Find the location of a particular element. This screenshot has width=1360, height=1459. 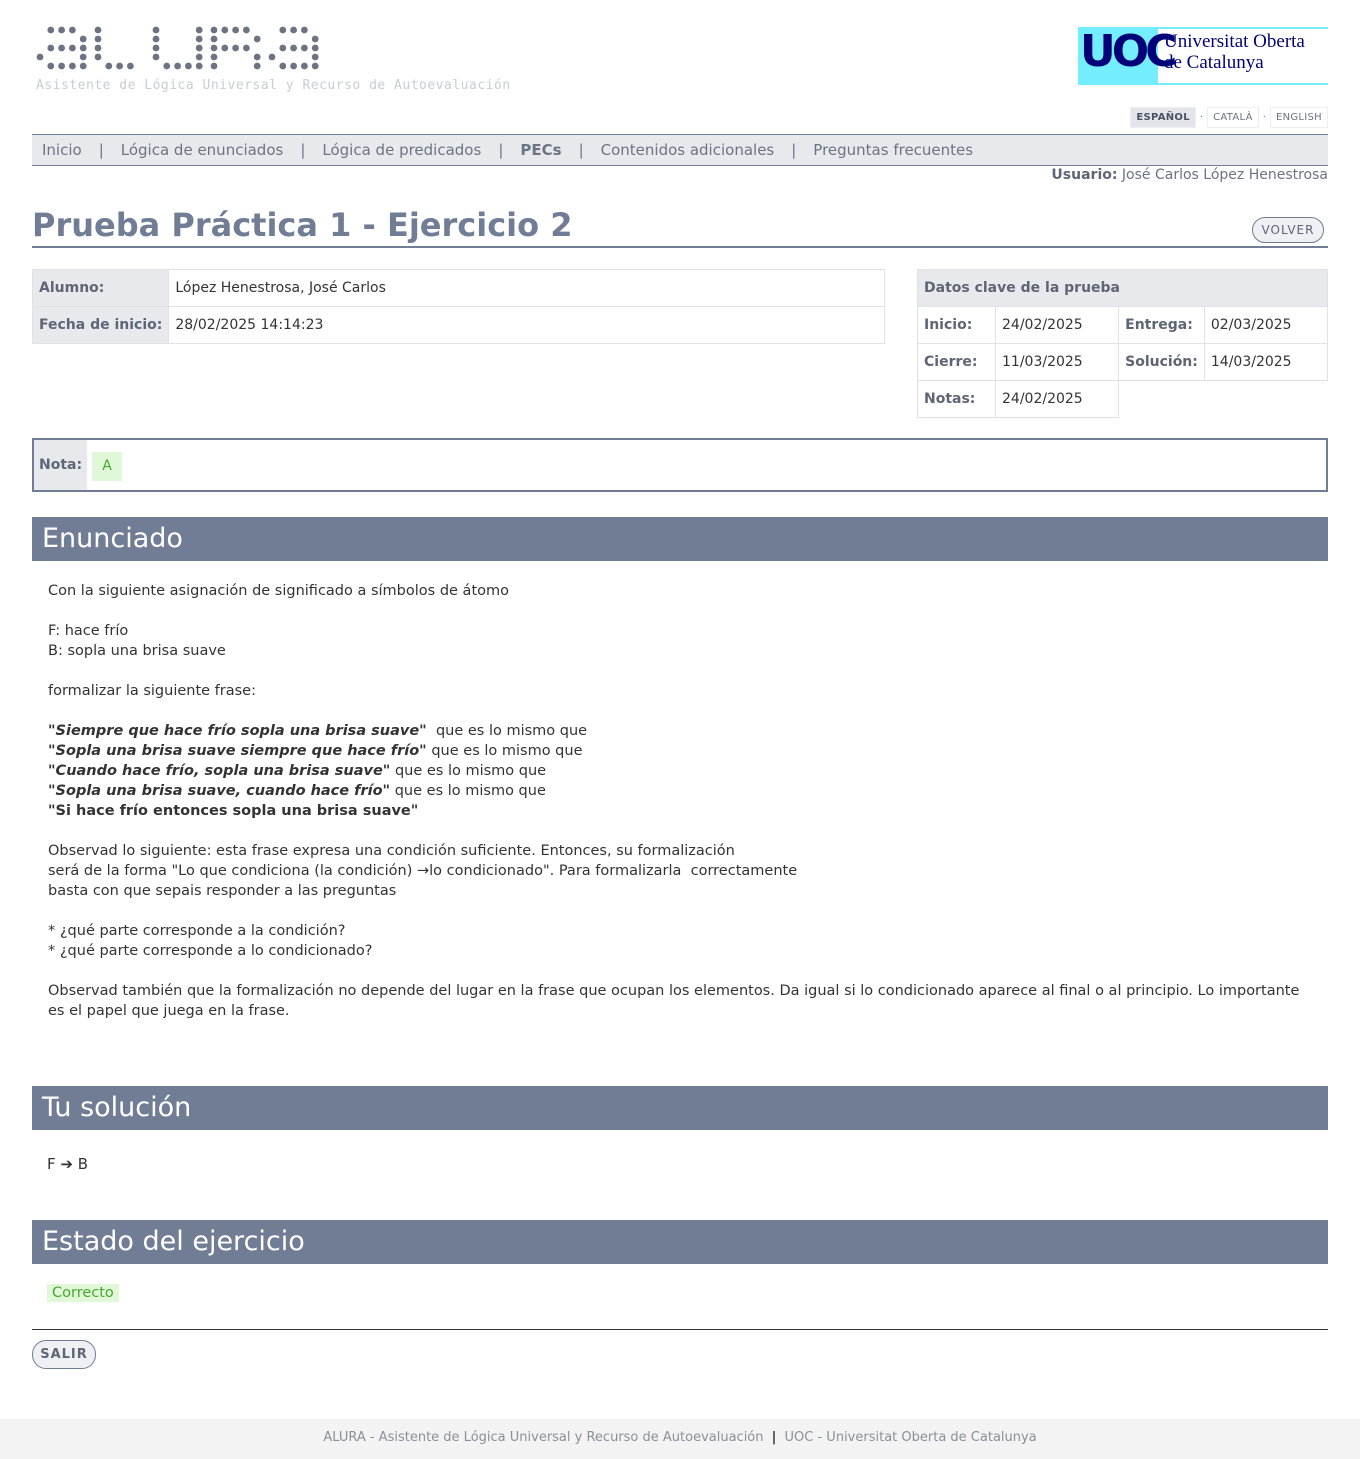

language-switcher: ESPAÑOL · CATALÀ · ENGLISH is located at coordinates (1229, 117).